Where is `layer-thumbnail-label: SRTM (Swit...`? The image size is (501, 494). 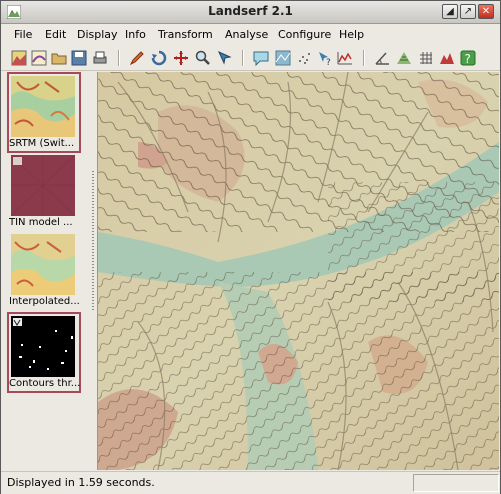 layer-thumbnail-label: SRTM (Swit... is located at coordinates (42, 143).